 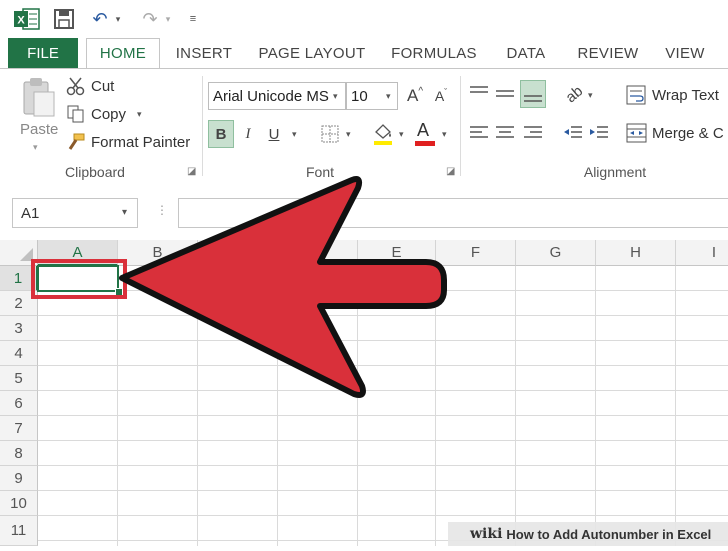 What do you see at coordinates (100, 19) in the screenshot?
I see `undo-icon: ↶` at bounding box center [100, 19].